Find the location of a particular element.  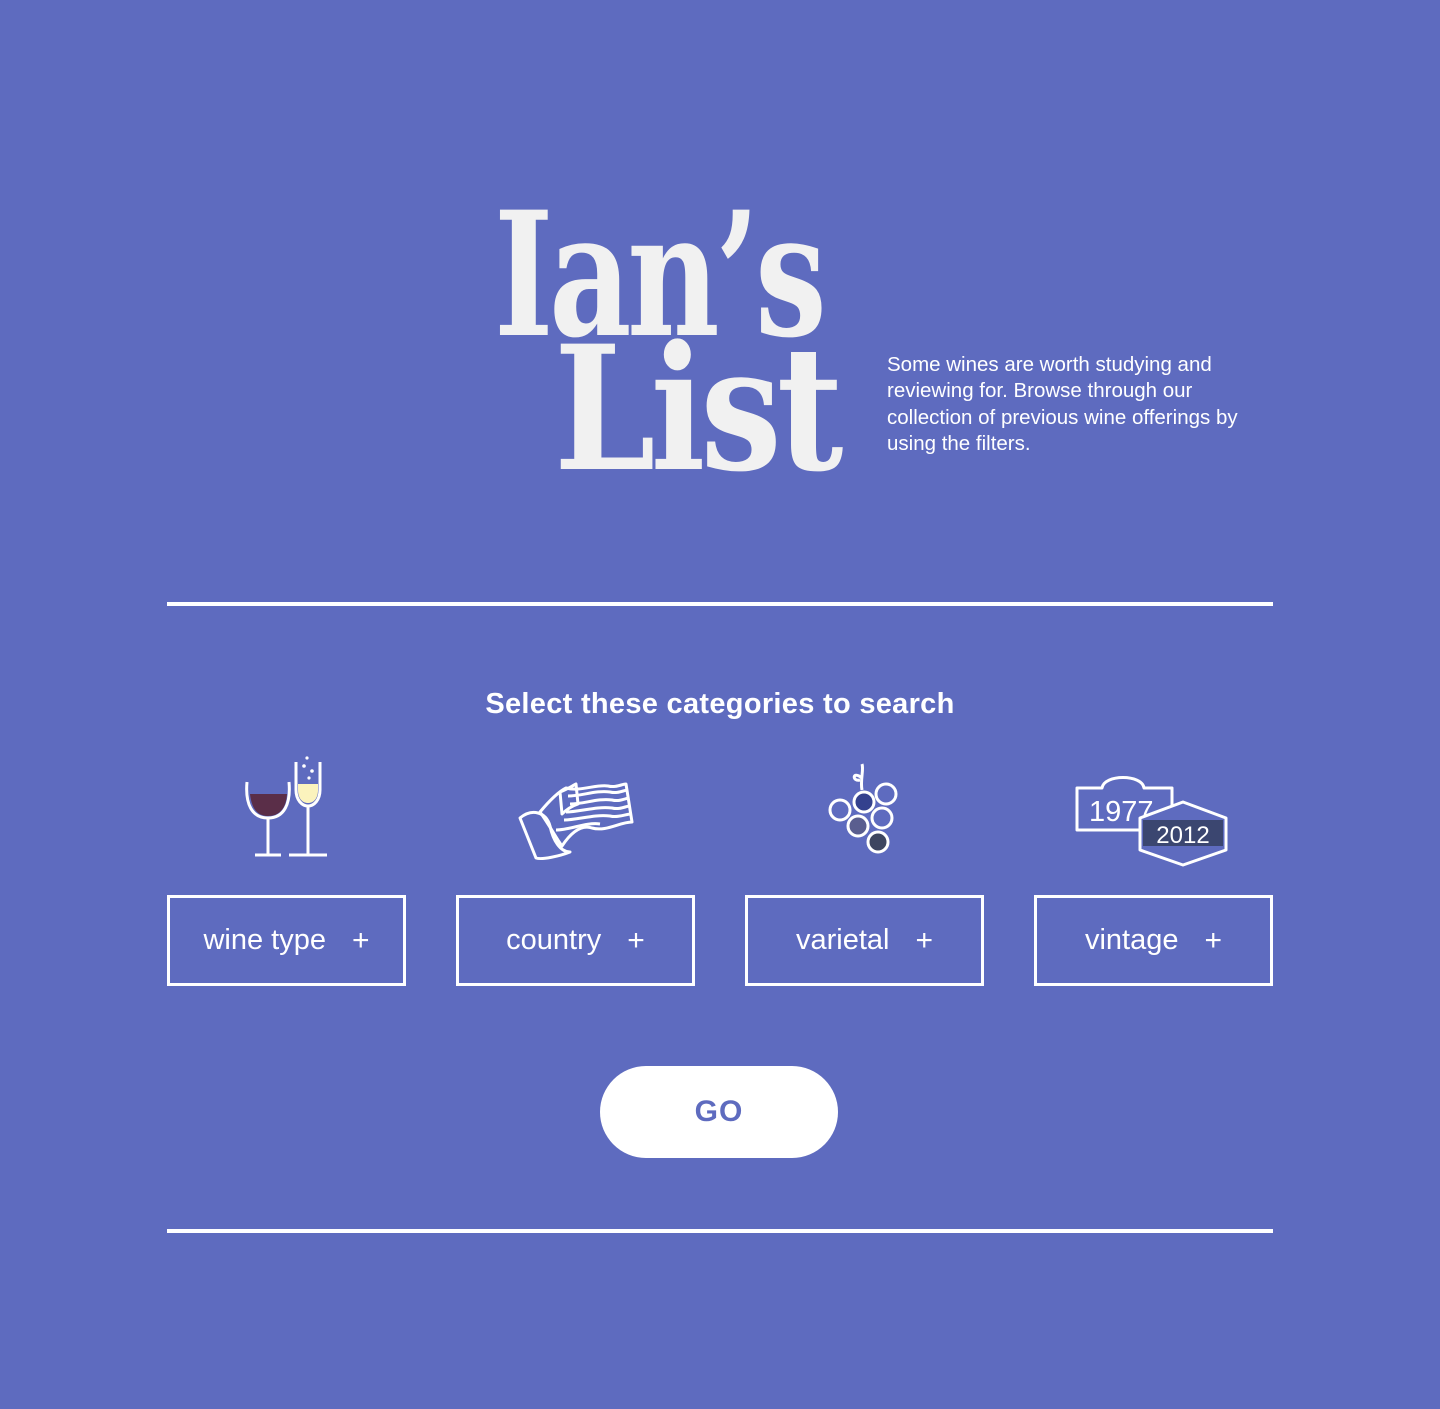

varietal-filter-label: varietal is located at coordinates (842, 940).